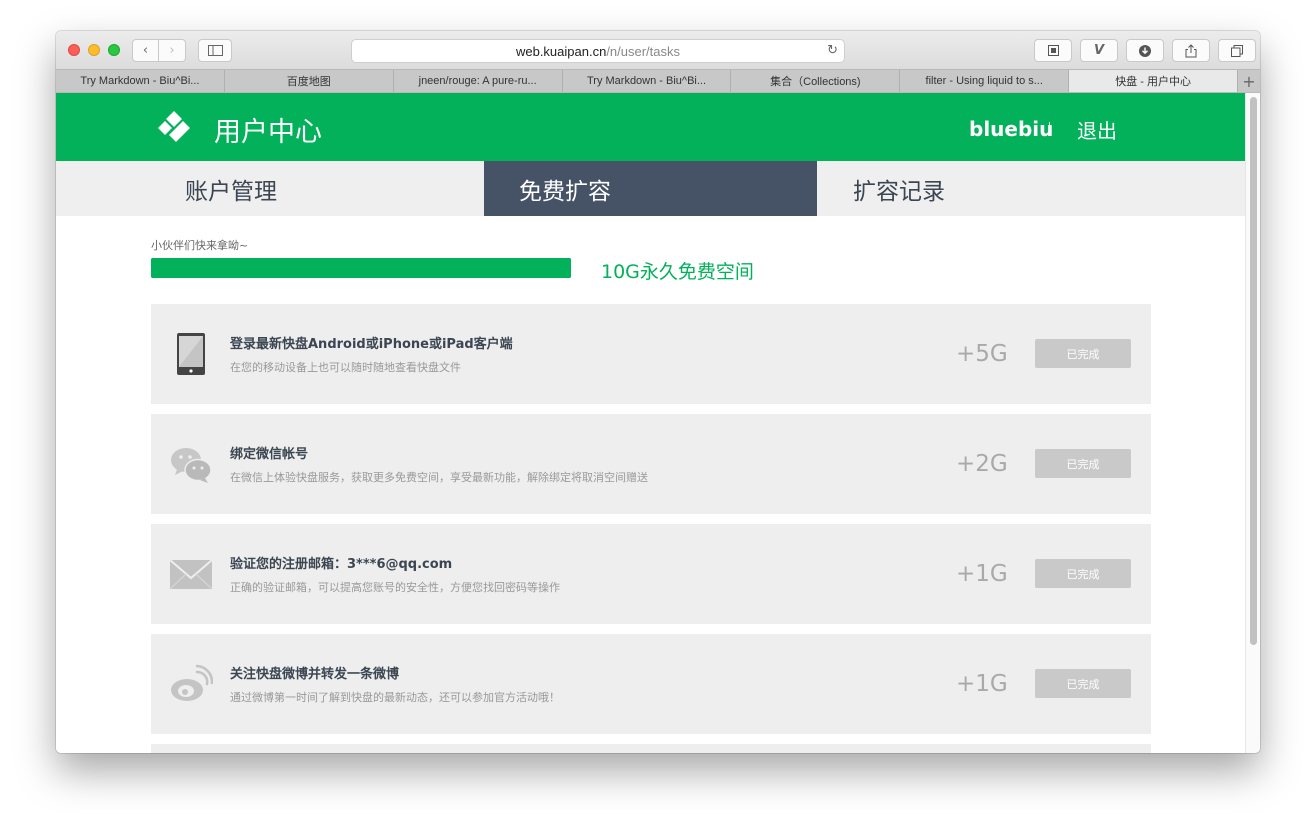 This screenshot has width=1316, height=833. I want to click on header-divider, so click(1049, 128).